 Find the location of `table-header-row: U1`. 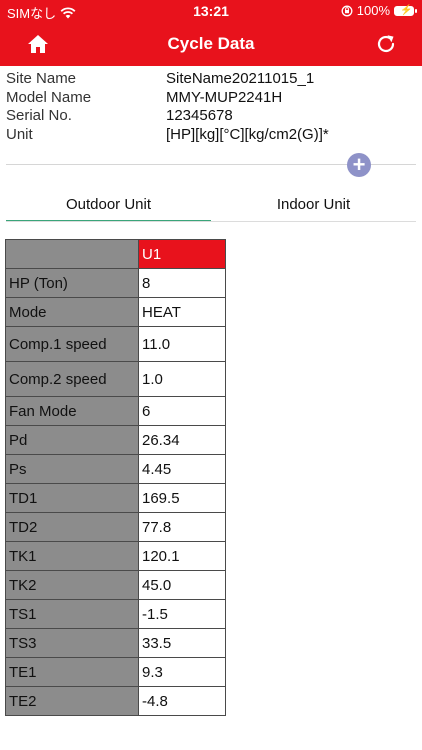

table-header-row: U1 is located at coordinates (115, 254).